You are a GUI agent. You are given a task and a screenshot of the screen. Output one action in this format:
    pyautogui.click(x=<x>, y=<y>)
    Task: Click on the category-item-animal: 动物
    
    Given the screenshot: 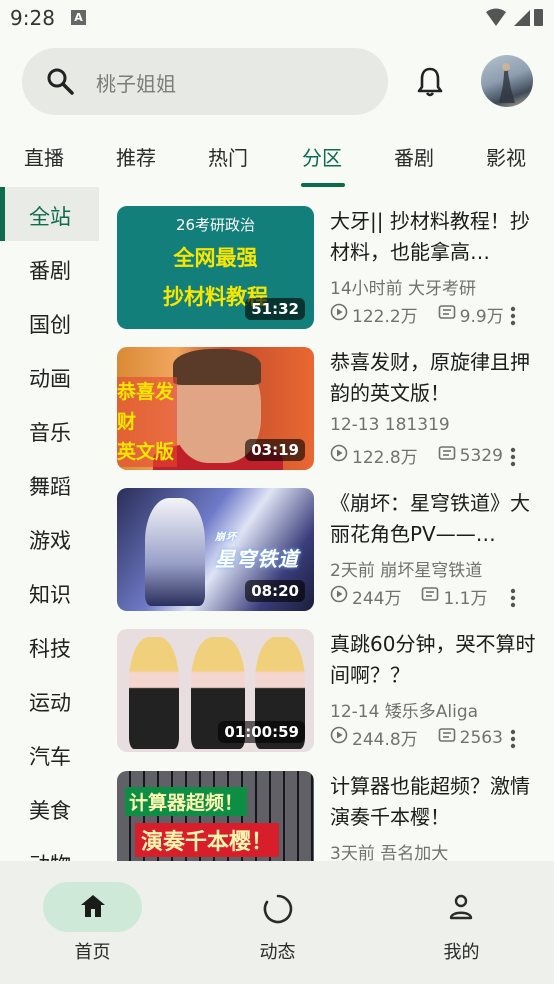 What is the action you would take?
    pyautogui.click(x=49, y=848)
    